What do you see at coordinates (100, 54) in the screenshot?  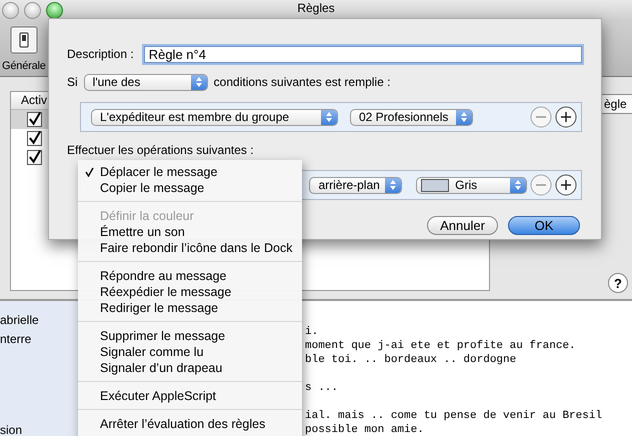 I see `description-label: Description :` at bounding box center [100, 54].